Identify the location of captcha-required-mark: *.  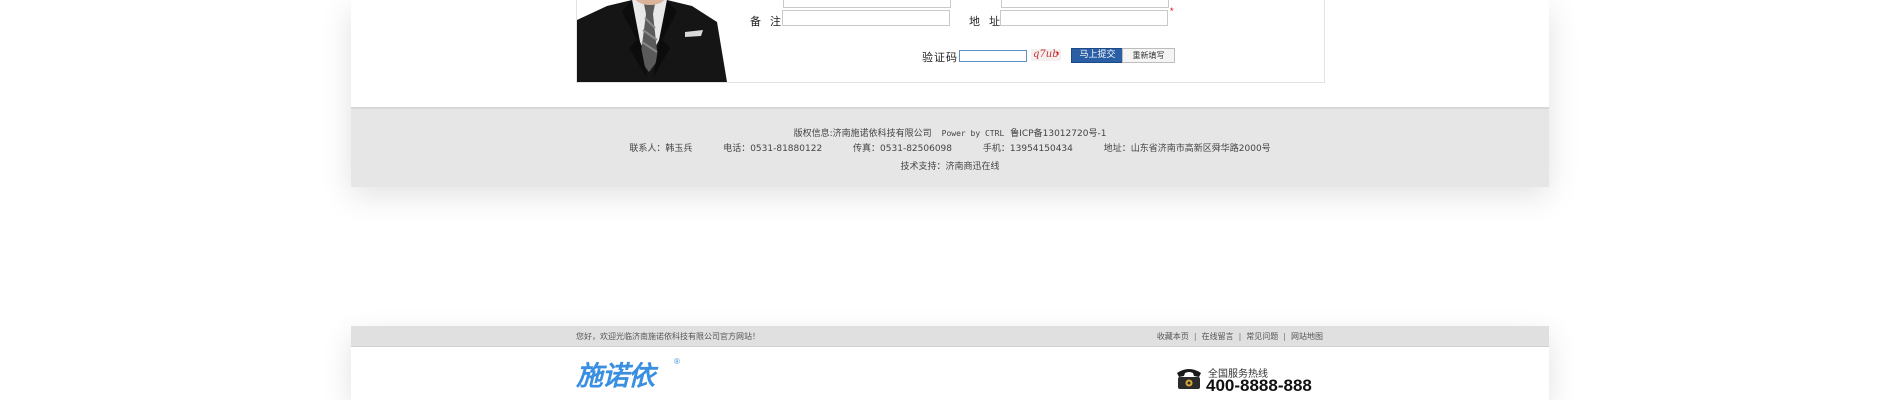
(1058, 55).